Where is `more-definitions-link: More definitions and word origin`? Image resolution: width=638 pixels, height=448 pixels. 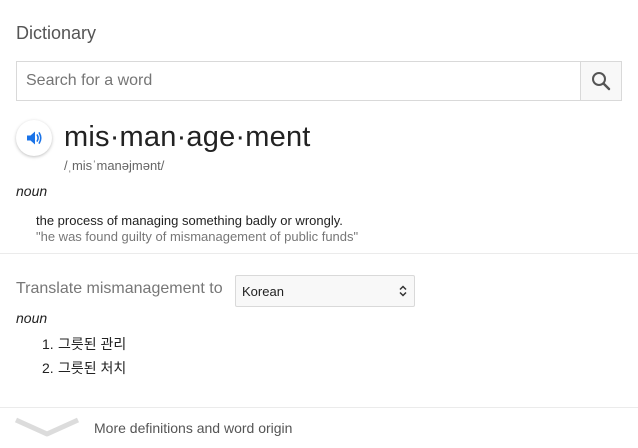
more-definitions-link: More definitions and word origin is located at coordinates (319, 428).